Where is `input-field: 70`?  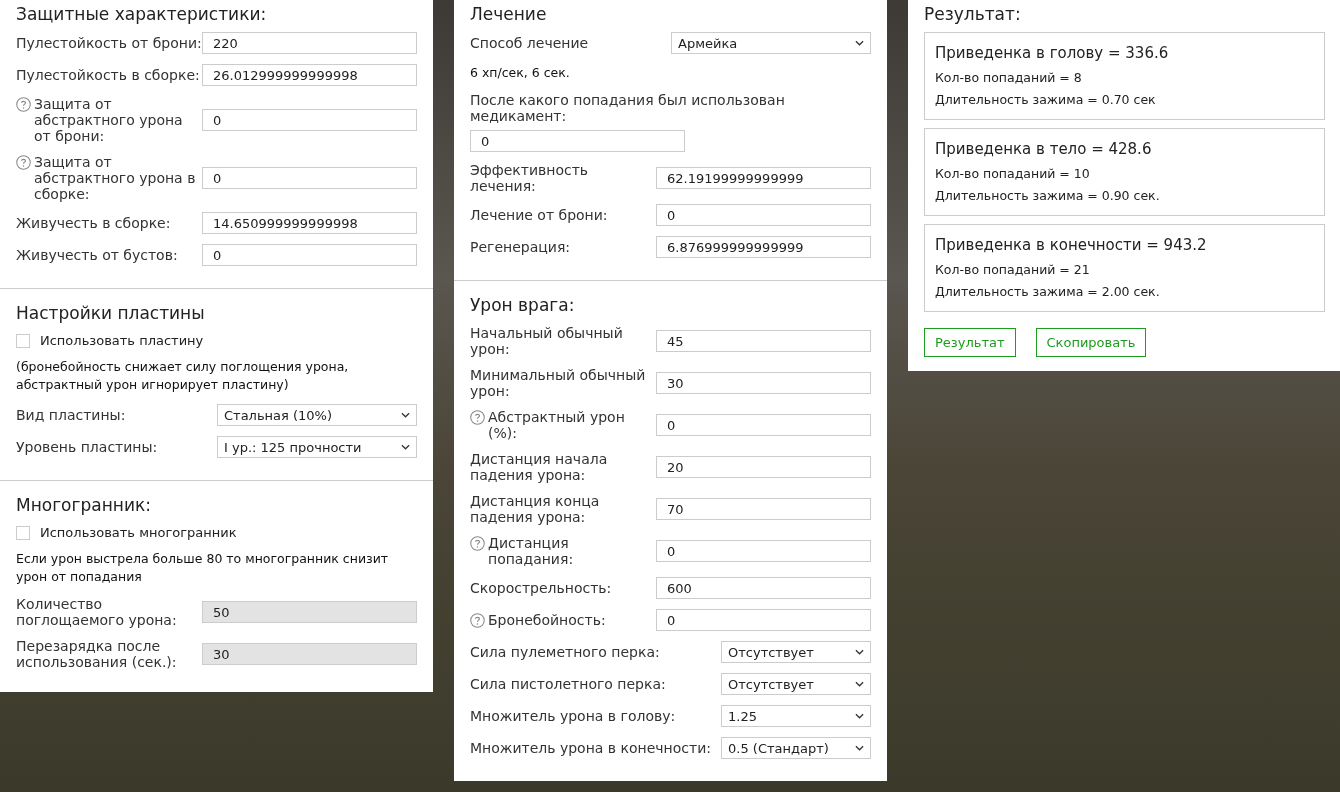
input-field: 70 is located at coordinates (763, 509).